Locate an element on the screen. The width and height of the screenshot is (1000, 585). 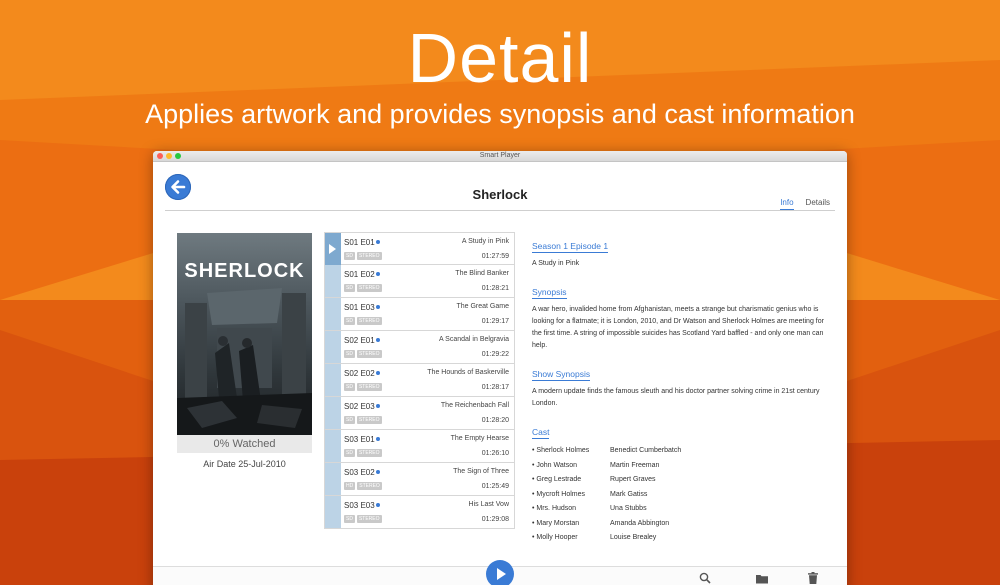
episode-heading: Season 1 Episode 1 is located at coordinates (570, 247).